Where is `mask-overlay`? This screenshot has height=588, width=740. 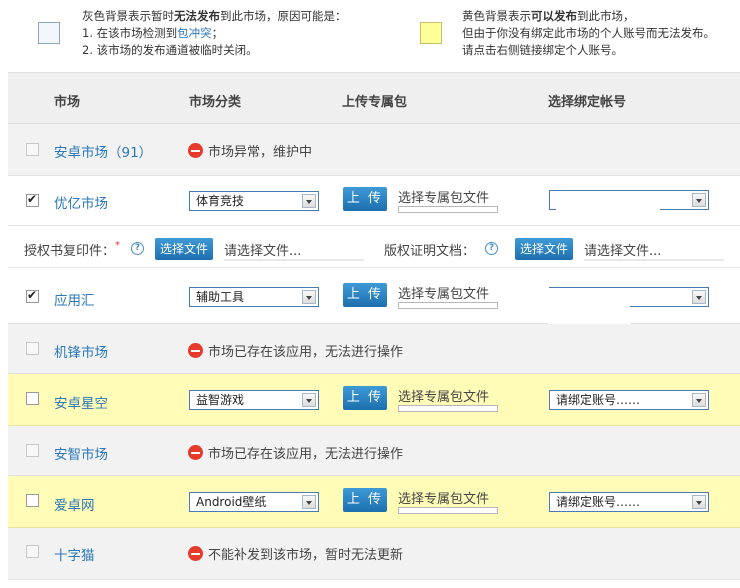 mask-overlay is located at coordinates (608, 202).